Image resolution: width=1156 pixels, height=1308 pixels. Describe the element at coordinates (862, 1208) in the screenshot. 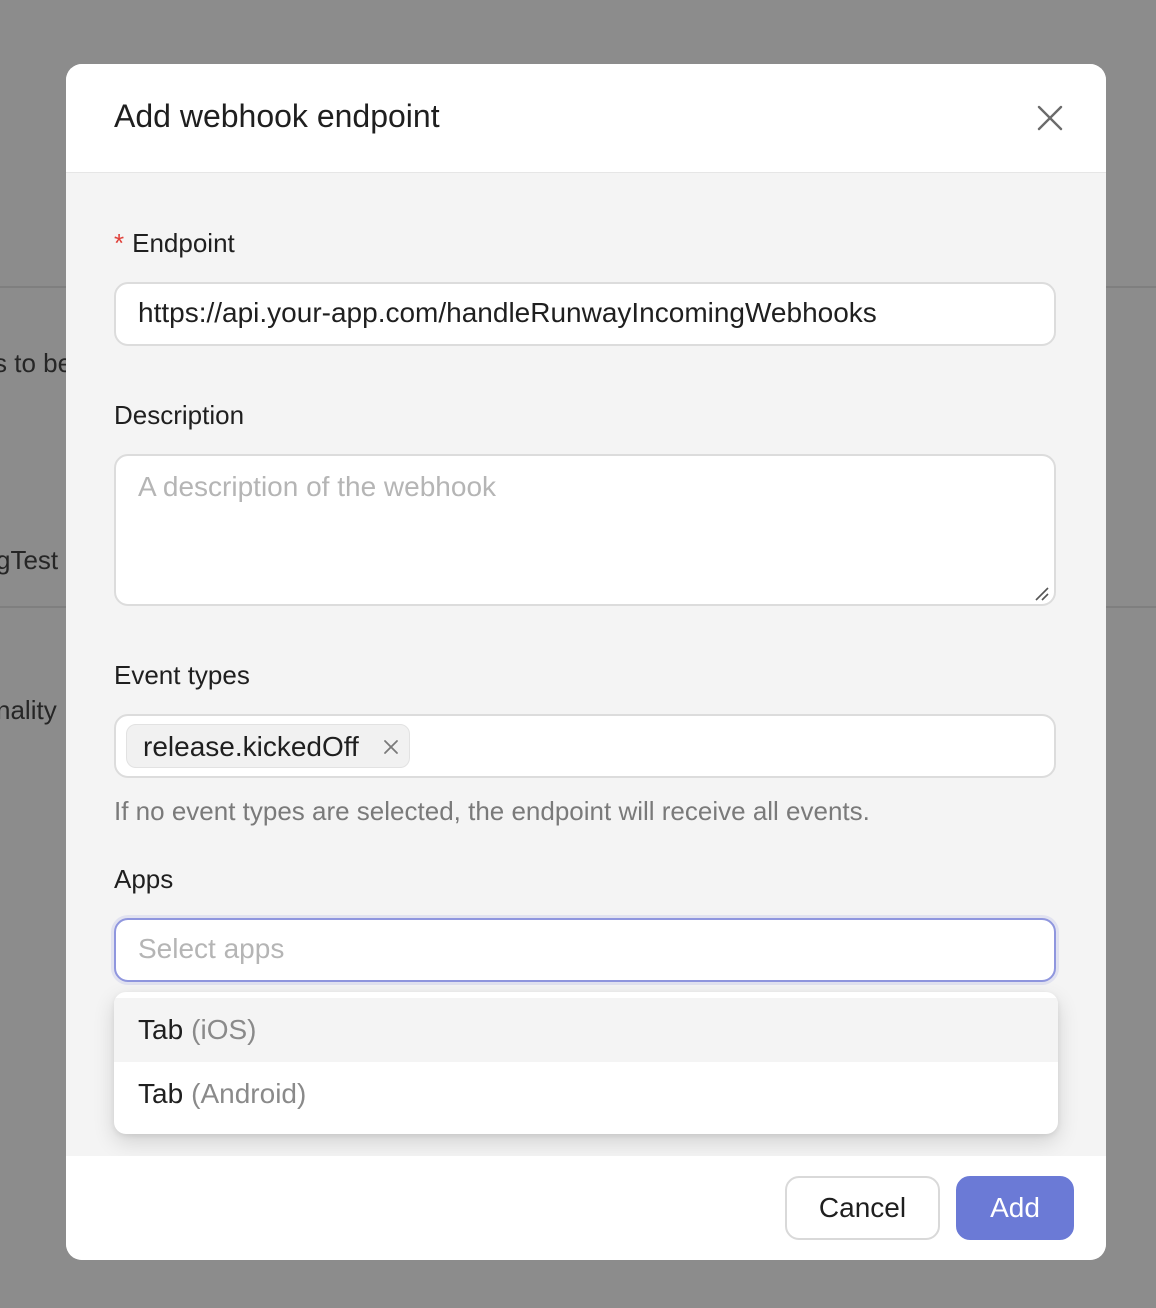

I see `cancel-button: Cancel` at that location.